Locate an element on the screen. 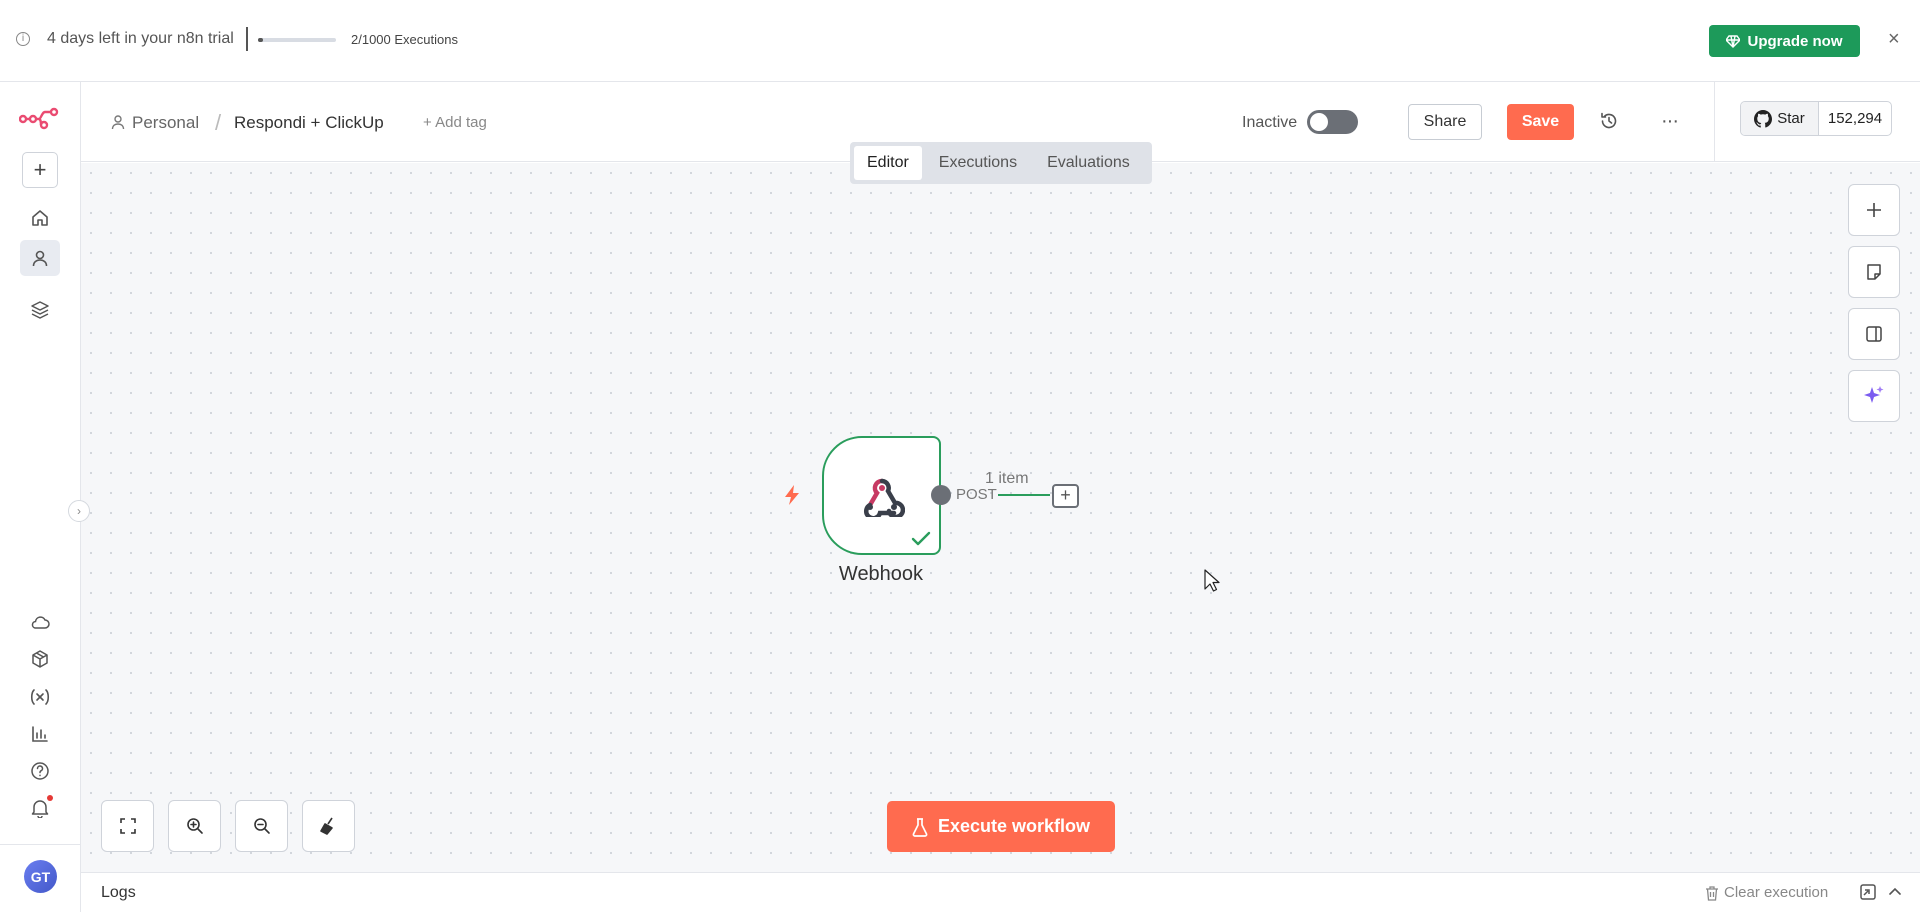  executions-progress is located at coordinates (297, 40).